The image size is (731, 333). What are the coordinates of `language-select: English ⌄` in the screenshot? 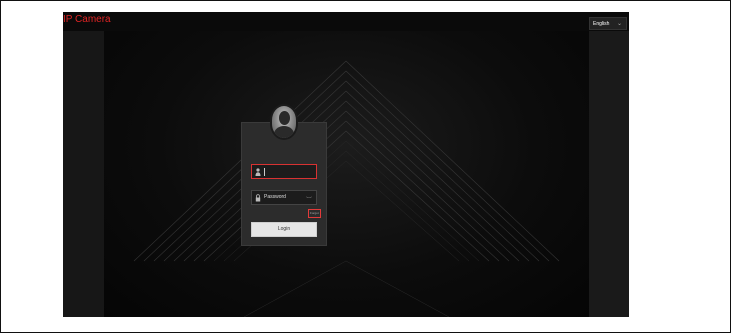 It's located at (608, 23).